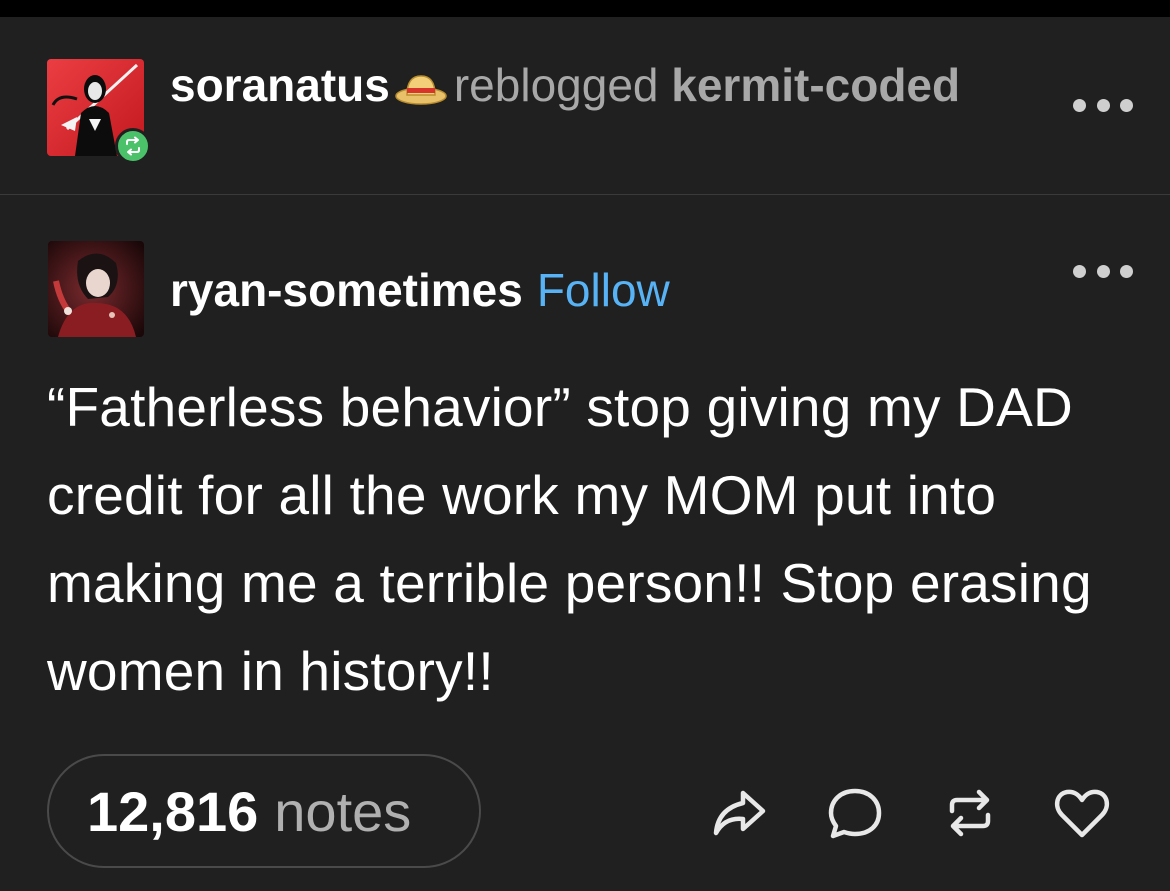  Describe the element at coordinates (346, 290) in the screenshot. I see `author-name: ryan-sometimes` at that location.